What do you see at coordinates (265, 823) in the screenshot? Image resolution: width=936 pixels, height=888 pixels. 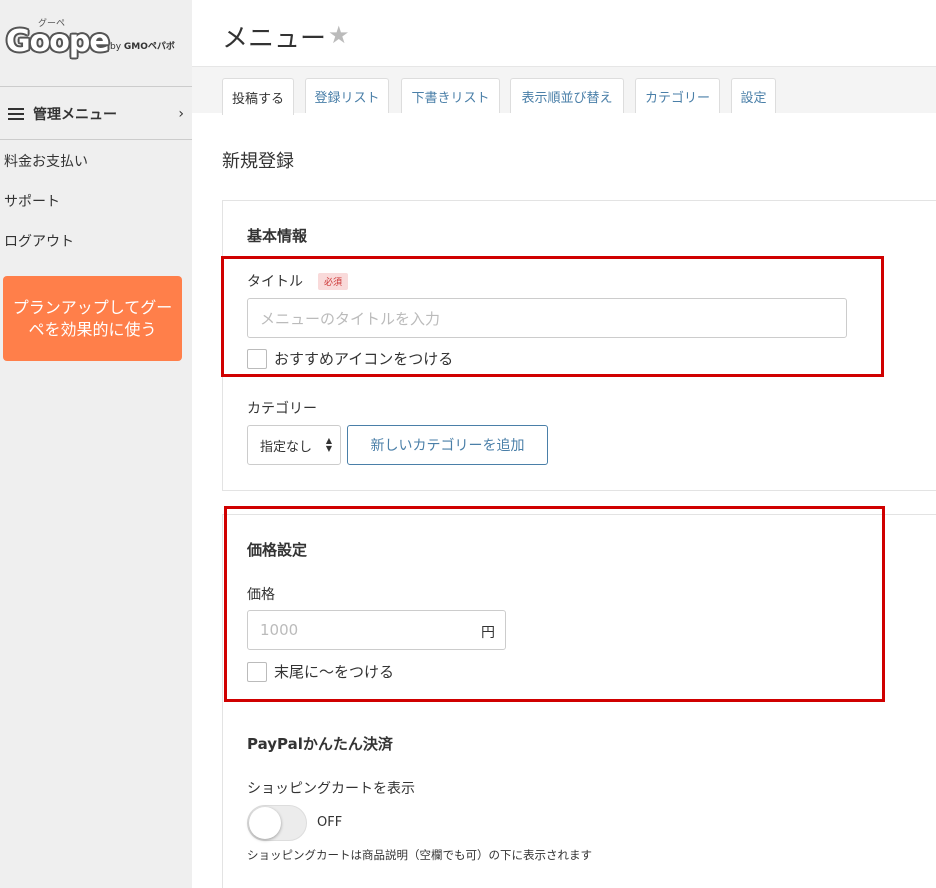 I see `toggle-knob` at bounding box center [265, 823].